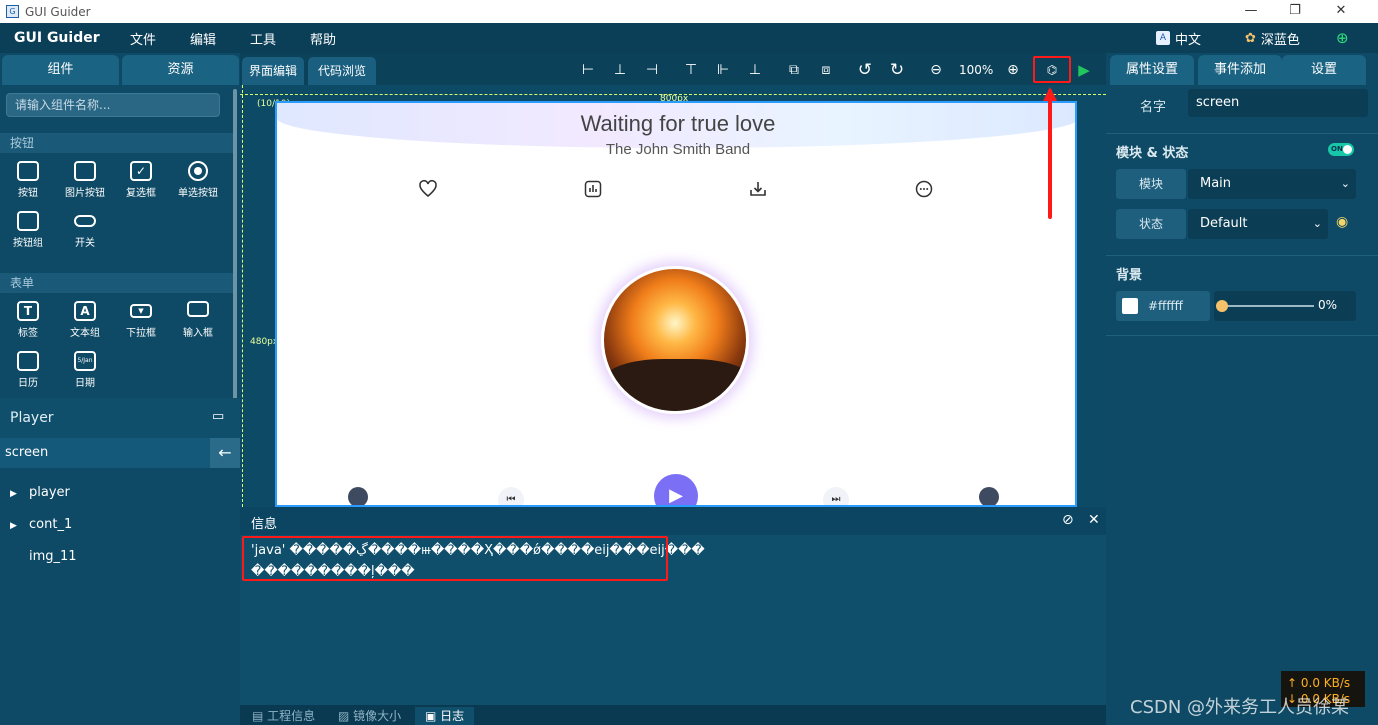 The height and width of the screenshot is (725, 1378). I want to click on widget-label: 复选框, so click(141, 193).